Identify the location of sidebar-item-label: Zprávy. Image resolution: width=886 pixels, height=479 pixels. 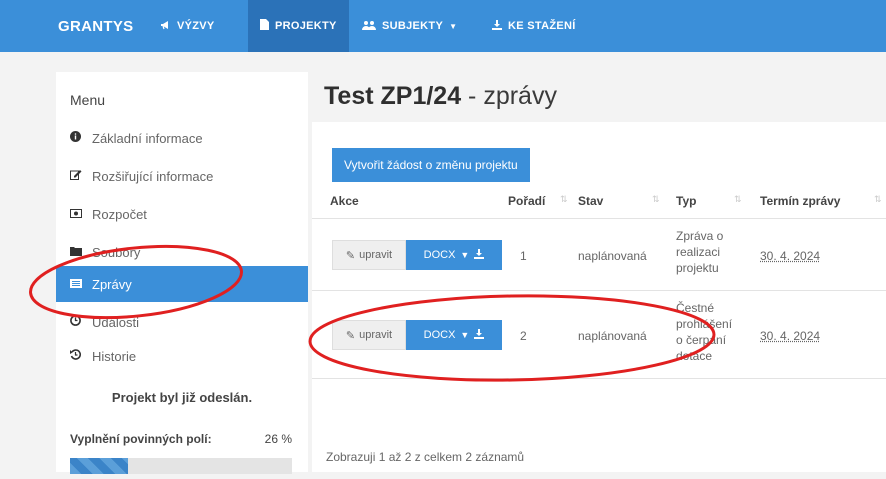
(112, 284).